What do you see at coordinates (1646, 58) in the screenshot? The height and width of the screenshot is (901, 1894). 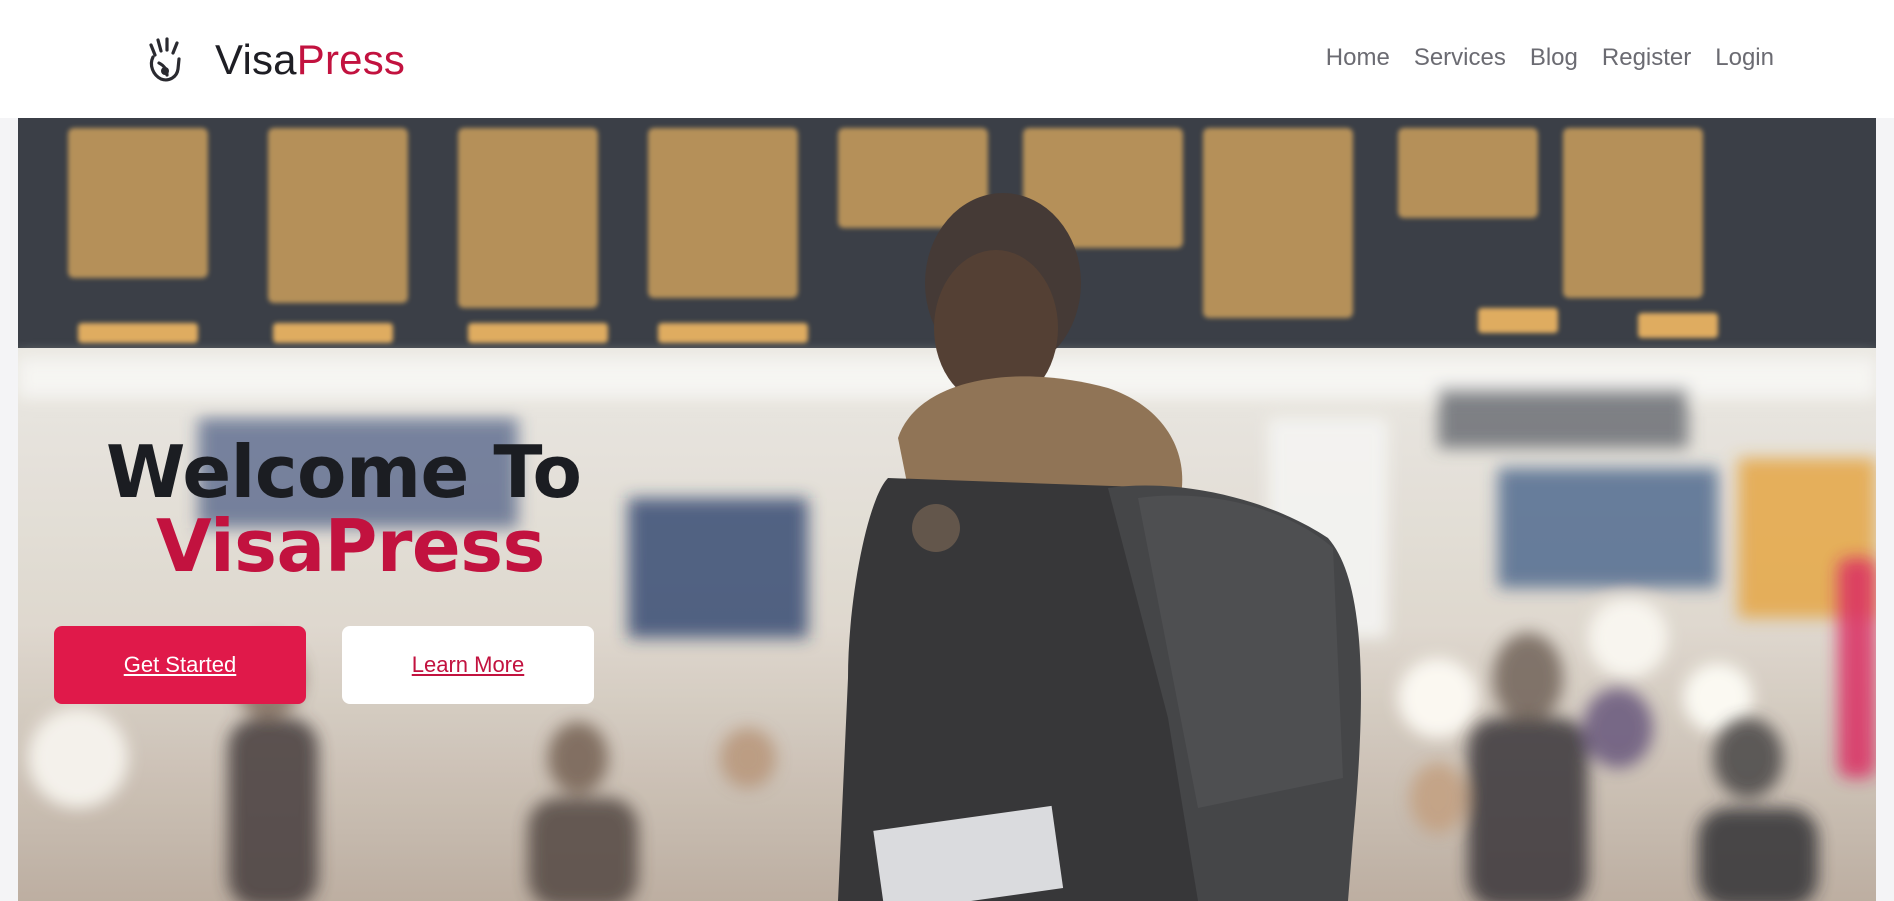 I see `nav-register: Register` at bounding box center [1646, 58].